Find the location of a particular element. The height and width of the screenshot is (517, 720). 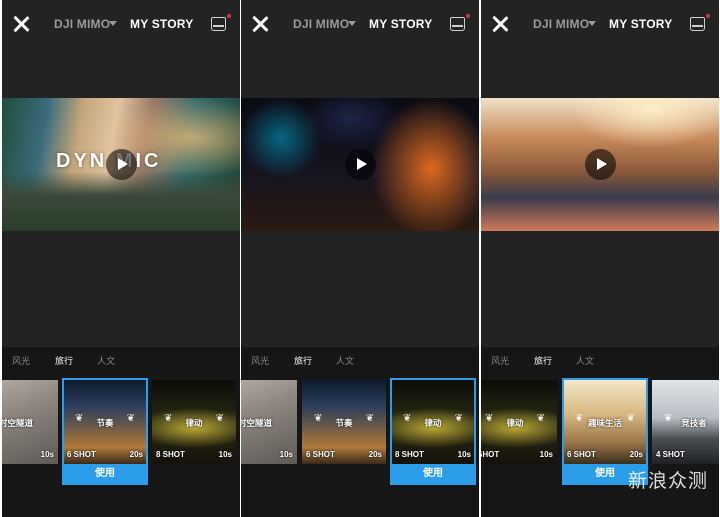

template-card: ❦ 竞技者 4 SHOT is located at coordinates (685, 422).